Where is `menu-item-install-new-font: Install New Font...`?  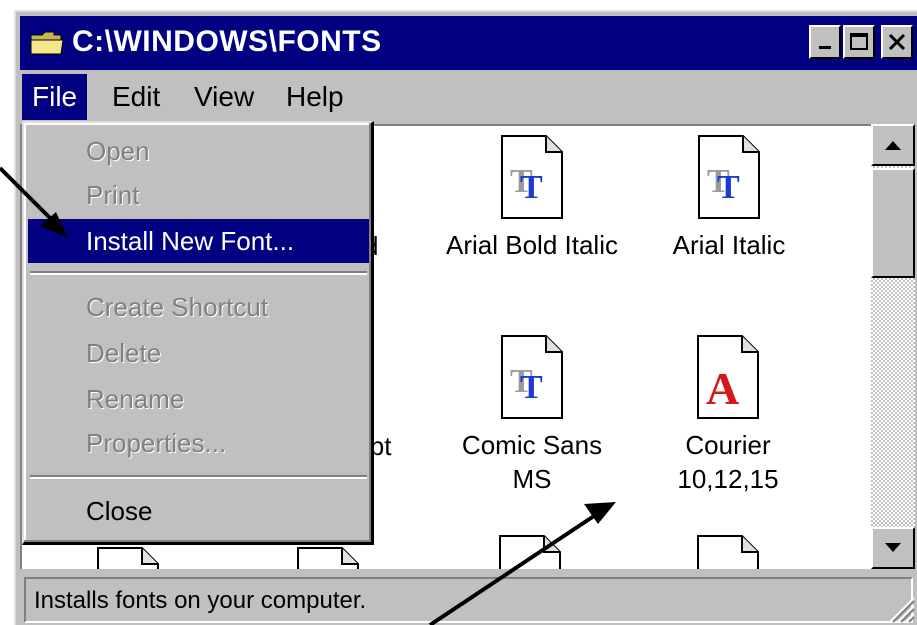 menu-item-install-new-font: Install New Font... is located at coordinates (198, 241).